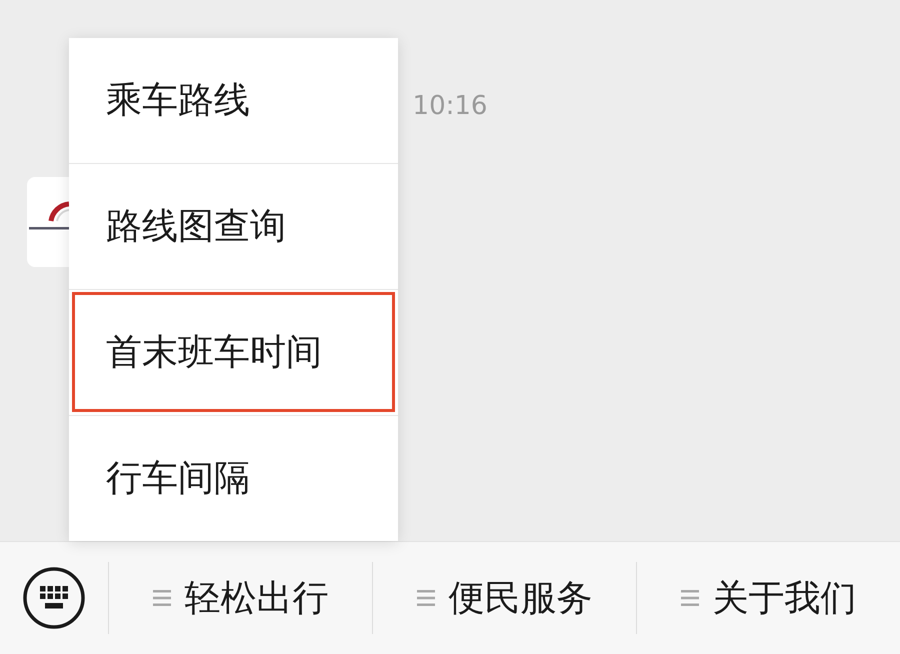 Image resolution: width=900 pixels, height=654 pixels. Describe the element at coordinates (450, 106) in the screenshot. I see `message-timestamp: 10:16` at that location.